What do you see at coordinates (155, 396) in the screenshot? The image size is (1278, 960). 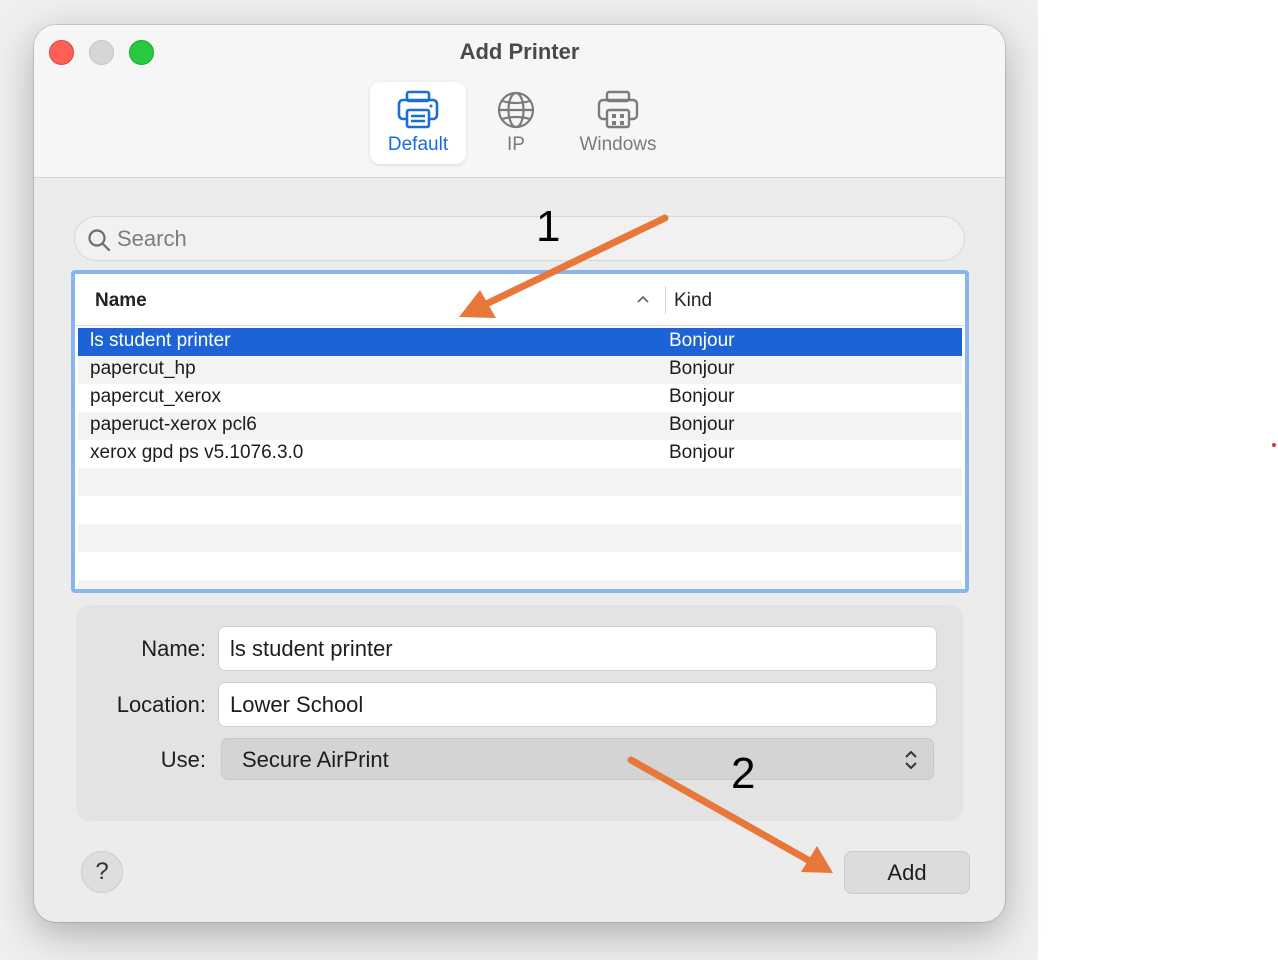 I see `row-name: papercut_xerox` at bounding box center [155, 396].